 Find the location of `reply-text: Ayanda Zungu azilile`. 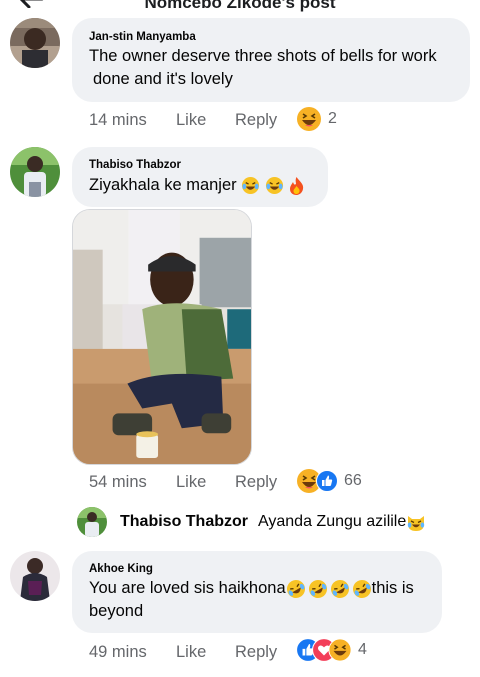

reply-text: Ayanda Zungu azilile is located at coordinates (332, 521).